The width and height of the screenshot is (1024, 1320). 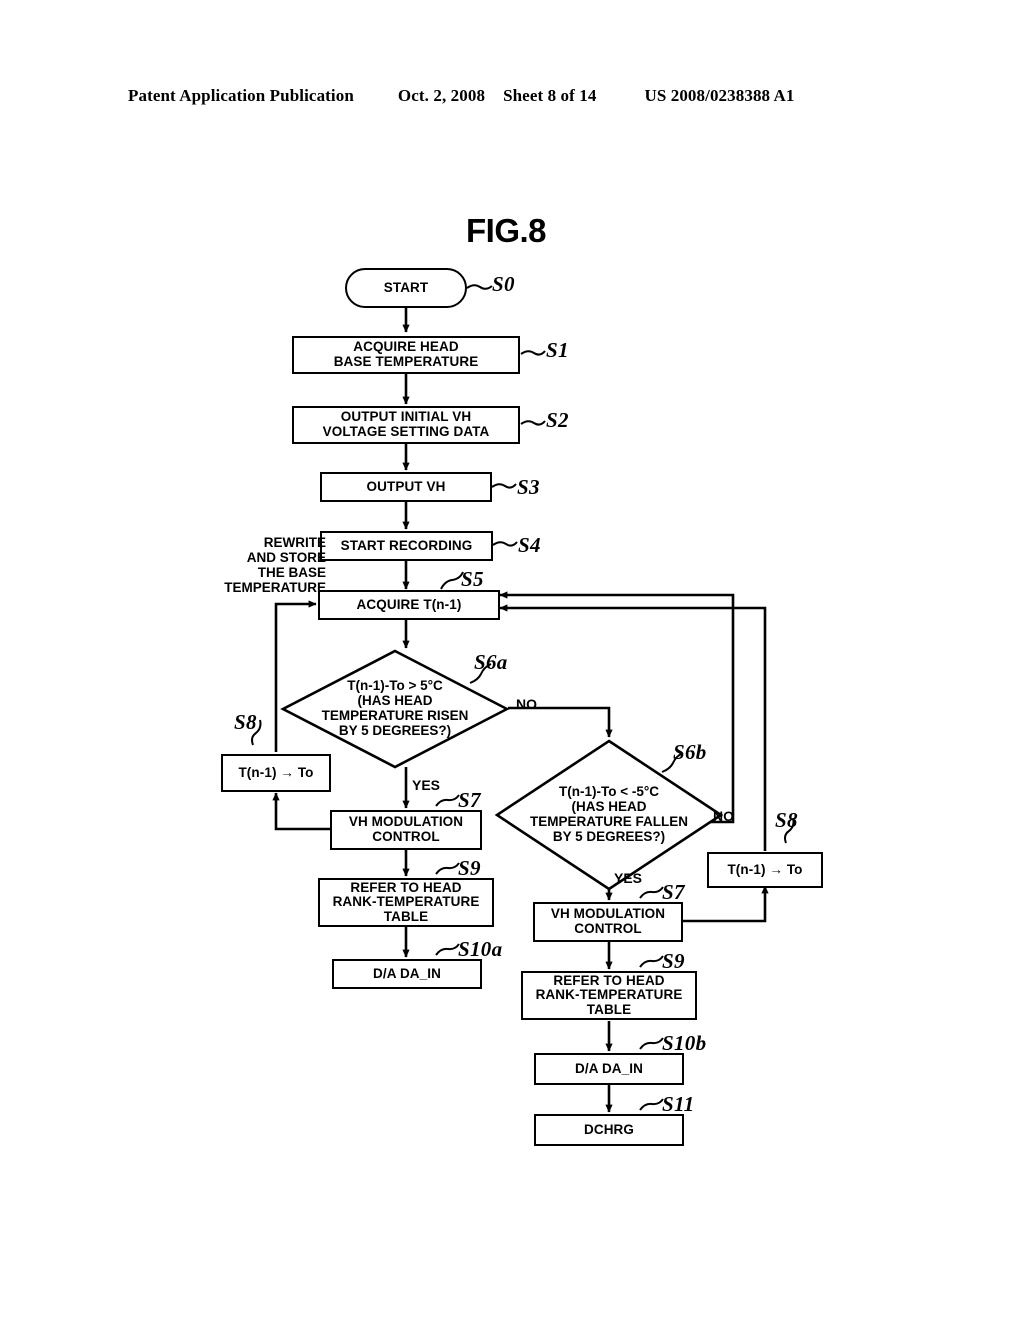 I want to click on annotation-rewrite-and-store: REWRITE AND STORE THE BASE TEMPERATURE, so click(x=252, y=565).